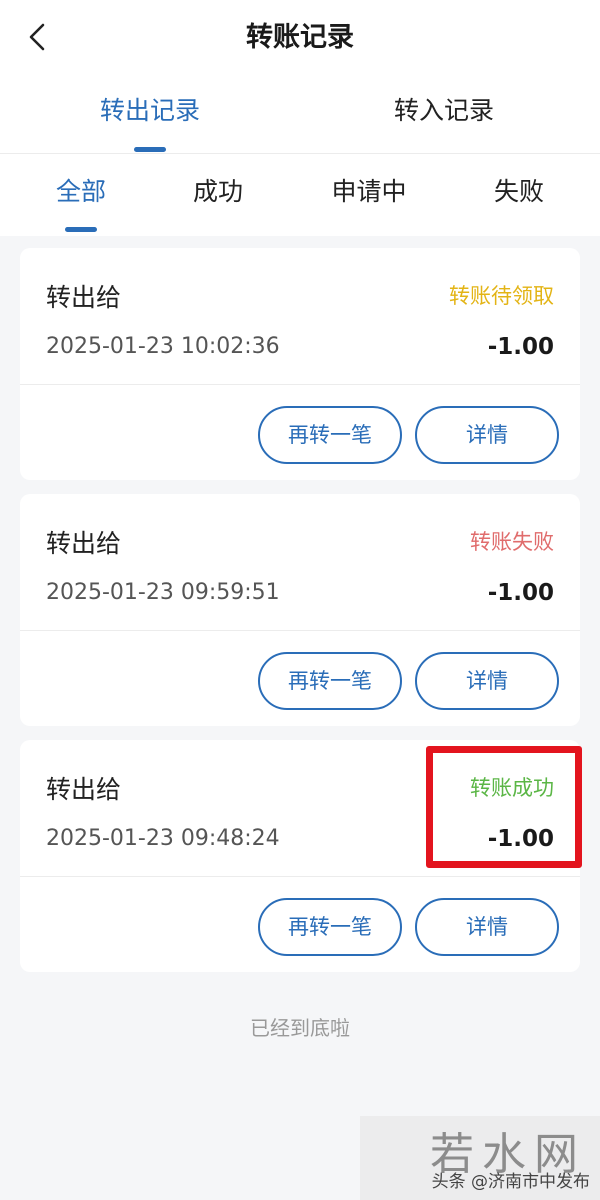 Image resolution: width=600 pixels, height=1200 pixels. I want to click on highlight-annotation-box, so click(504, 807).